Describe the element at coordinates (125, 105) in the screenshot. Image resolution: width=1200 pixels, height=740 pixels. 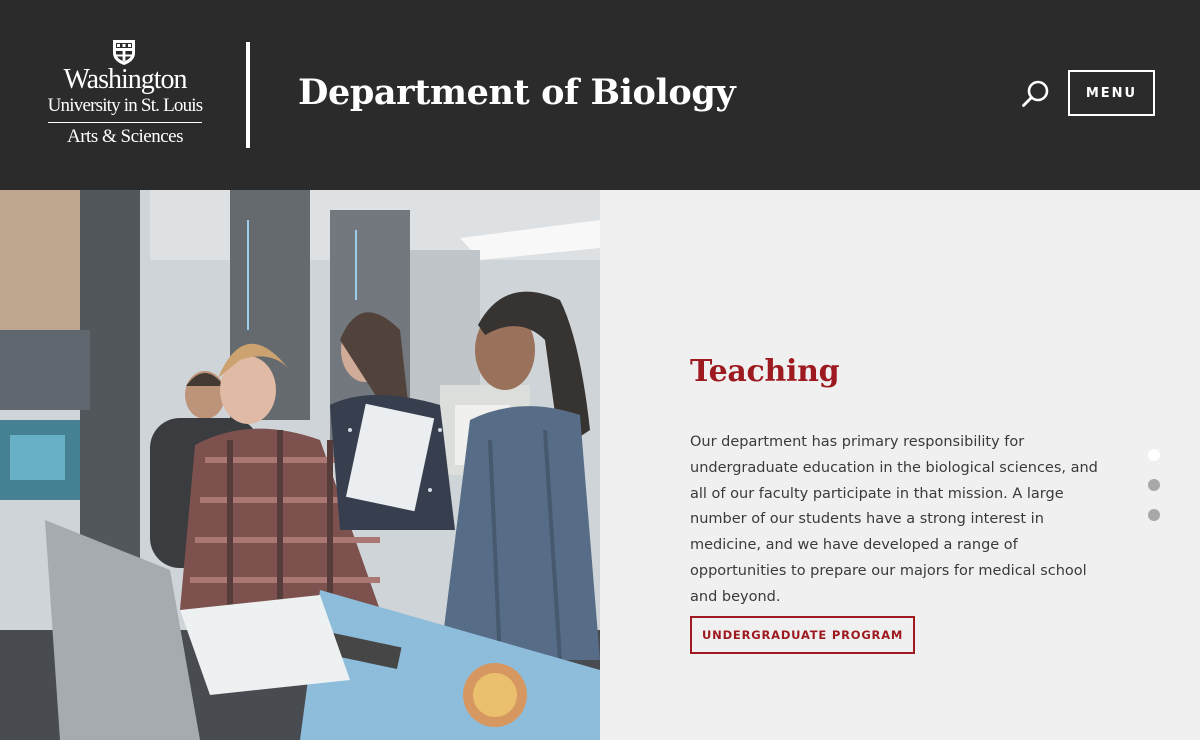
I see `logo-university: University in St. Louis` at that location.